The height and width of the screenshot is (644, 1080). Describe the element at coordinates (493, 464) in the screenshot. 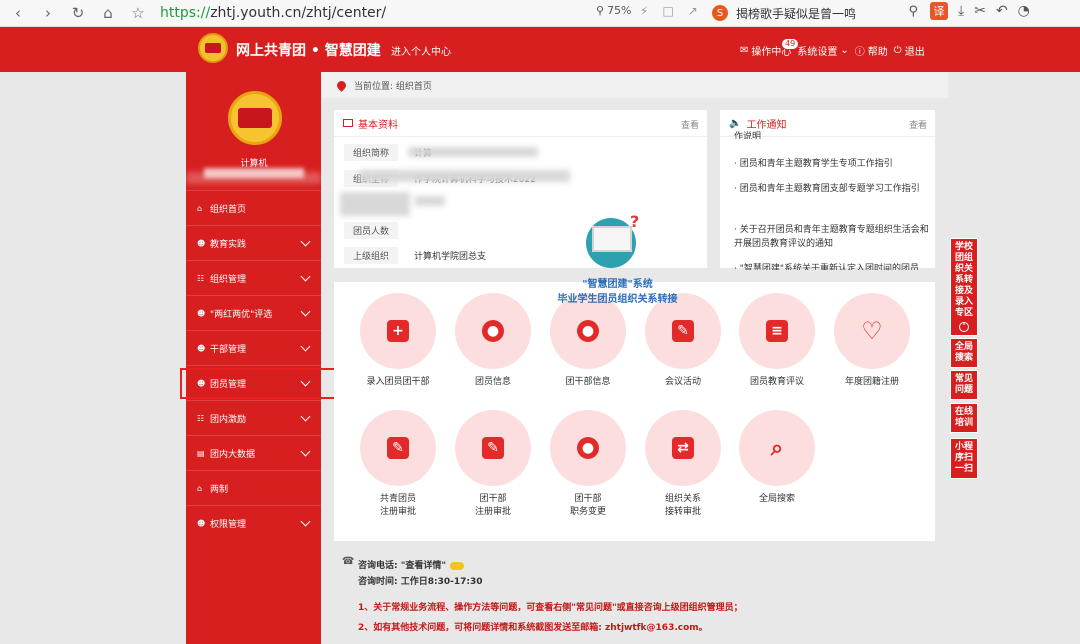

I see `function-tile: ✎ 团干部 注册审批` at that location.